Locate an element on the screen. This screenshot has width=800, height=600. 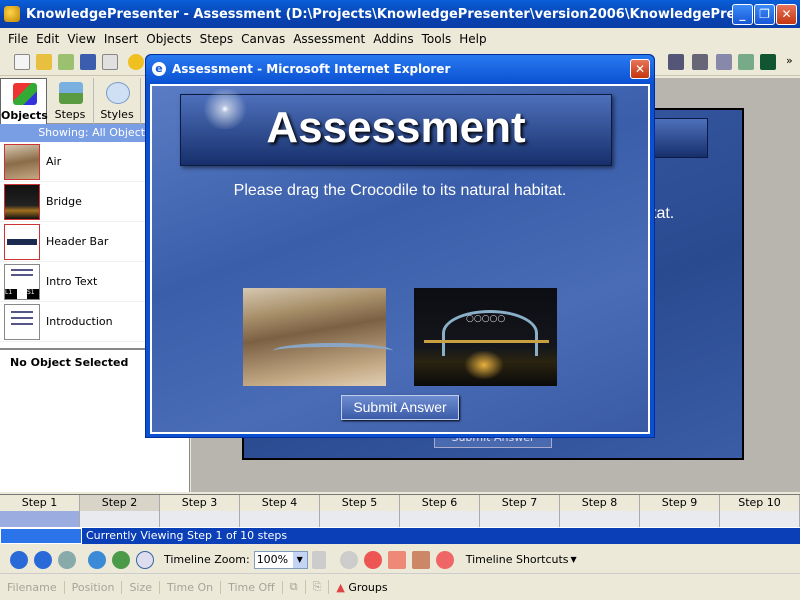
grid-icon is located at coordinates (396, 559).